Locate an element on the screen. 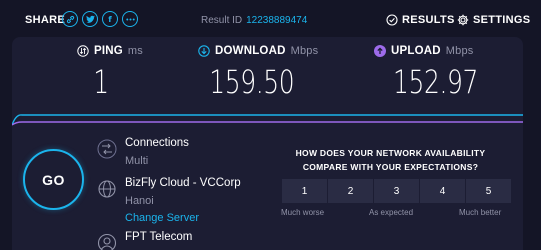 Image resolution: width=541 pixels, height=250 pixels. download-header: DOWNLOAD Mbps is located at coordinates (268, 51).